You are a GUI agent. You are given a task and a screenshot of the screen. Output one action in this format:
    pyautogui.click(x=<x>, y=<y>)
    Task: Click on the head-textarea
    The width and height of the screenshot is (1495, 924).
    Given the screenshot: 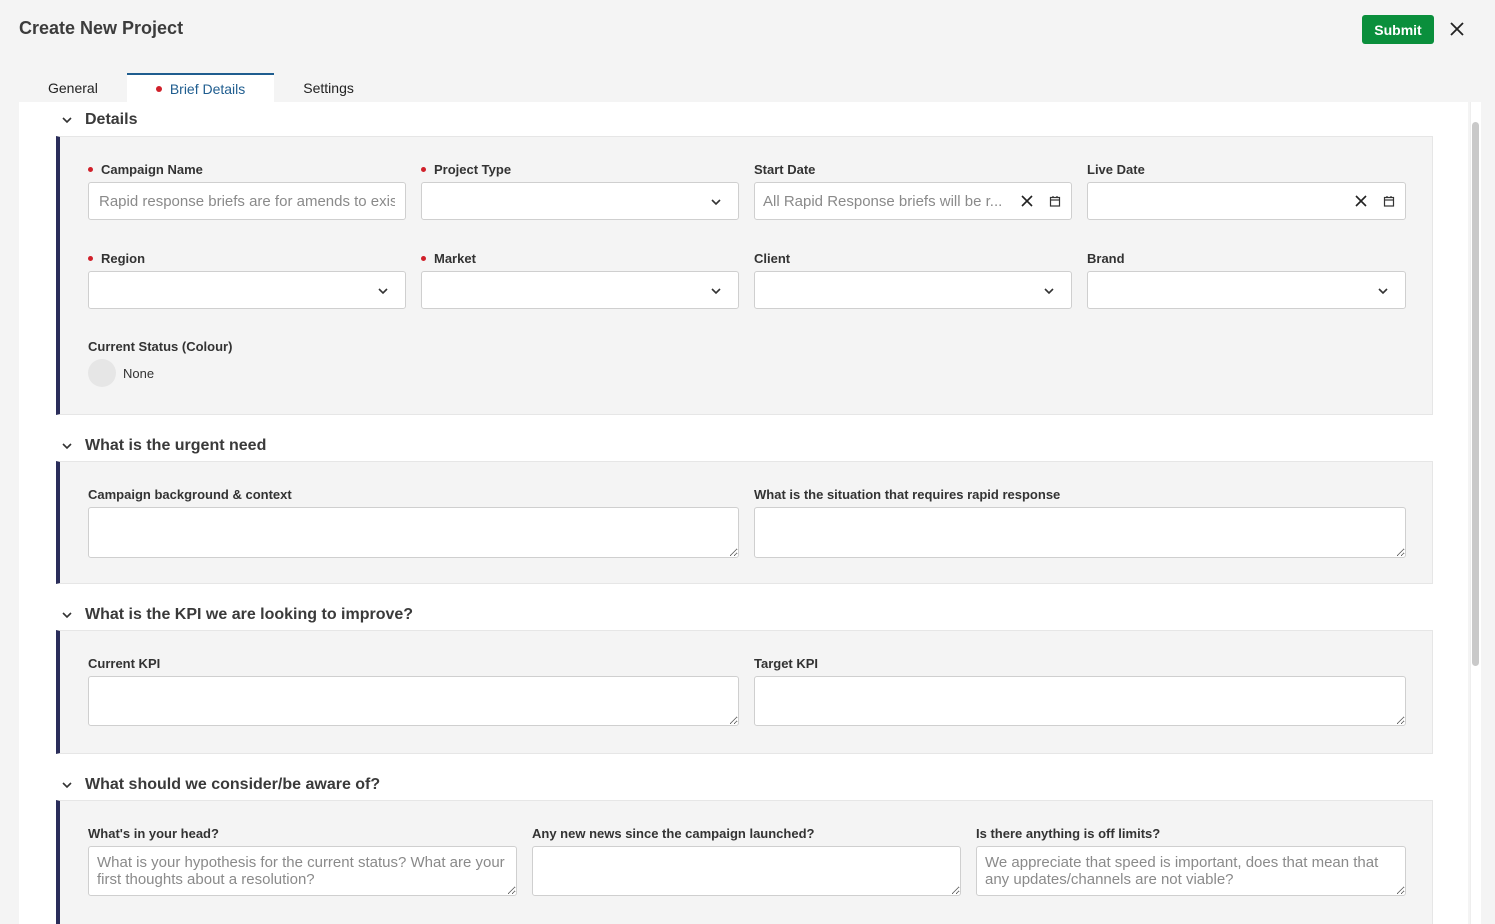 What is the action you would take?
    pyautogui.click(x=302, y=871)
    